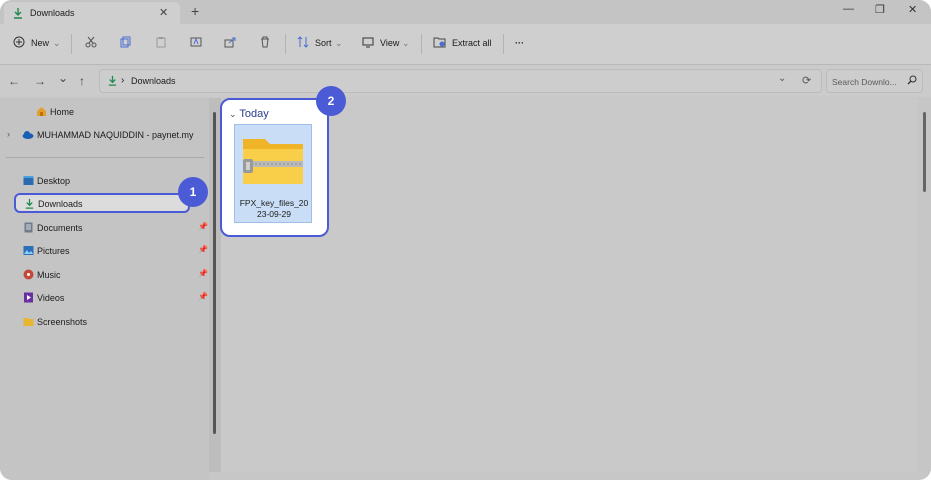 The height and width of the screenshot is (480, 931). I want to click on refresh-icon: ⟳, so click(806, 80).